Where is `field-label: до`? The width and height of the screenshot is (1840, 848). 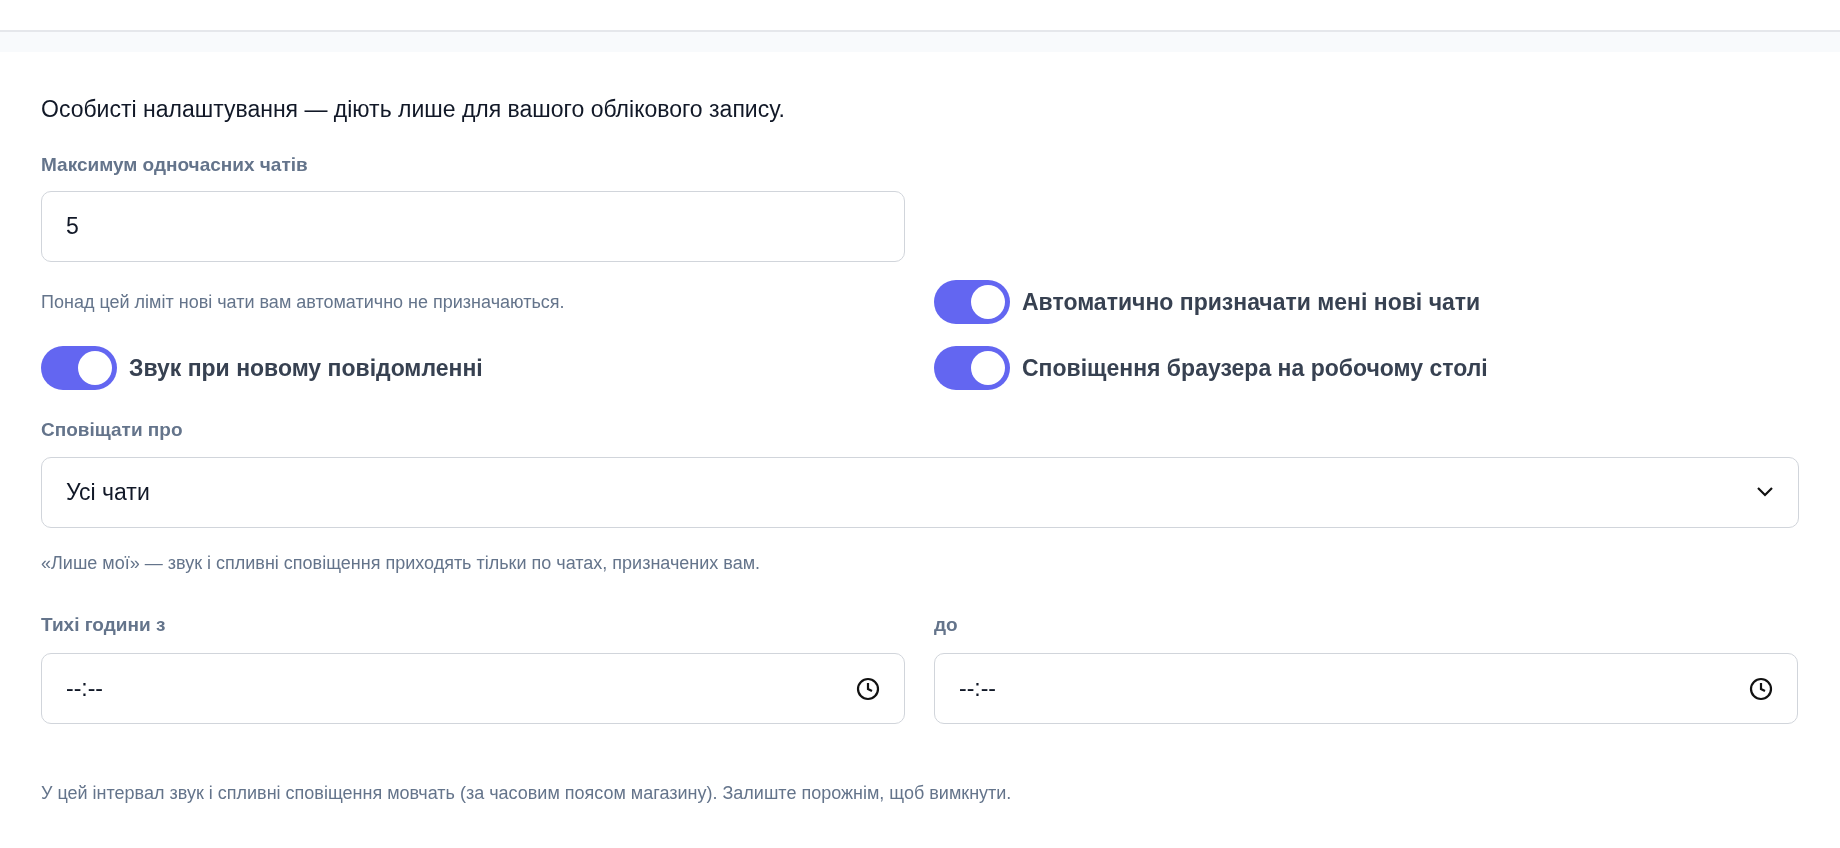
field-label: до is located at coordinates (946, 624).